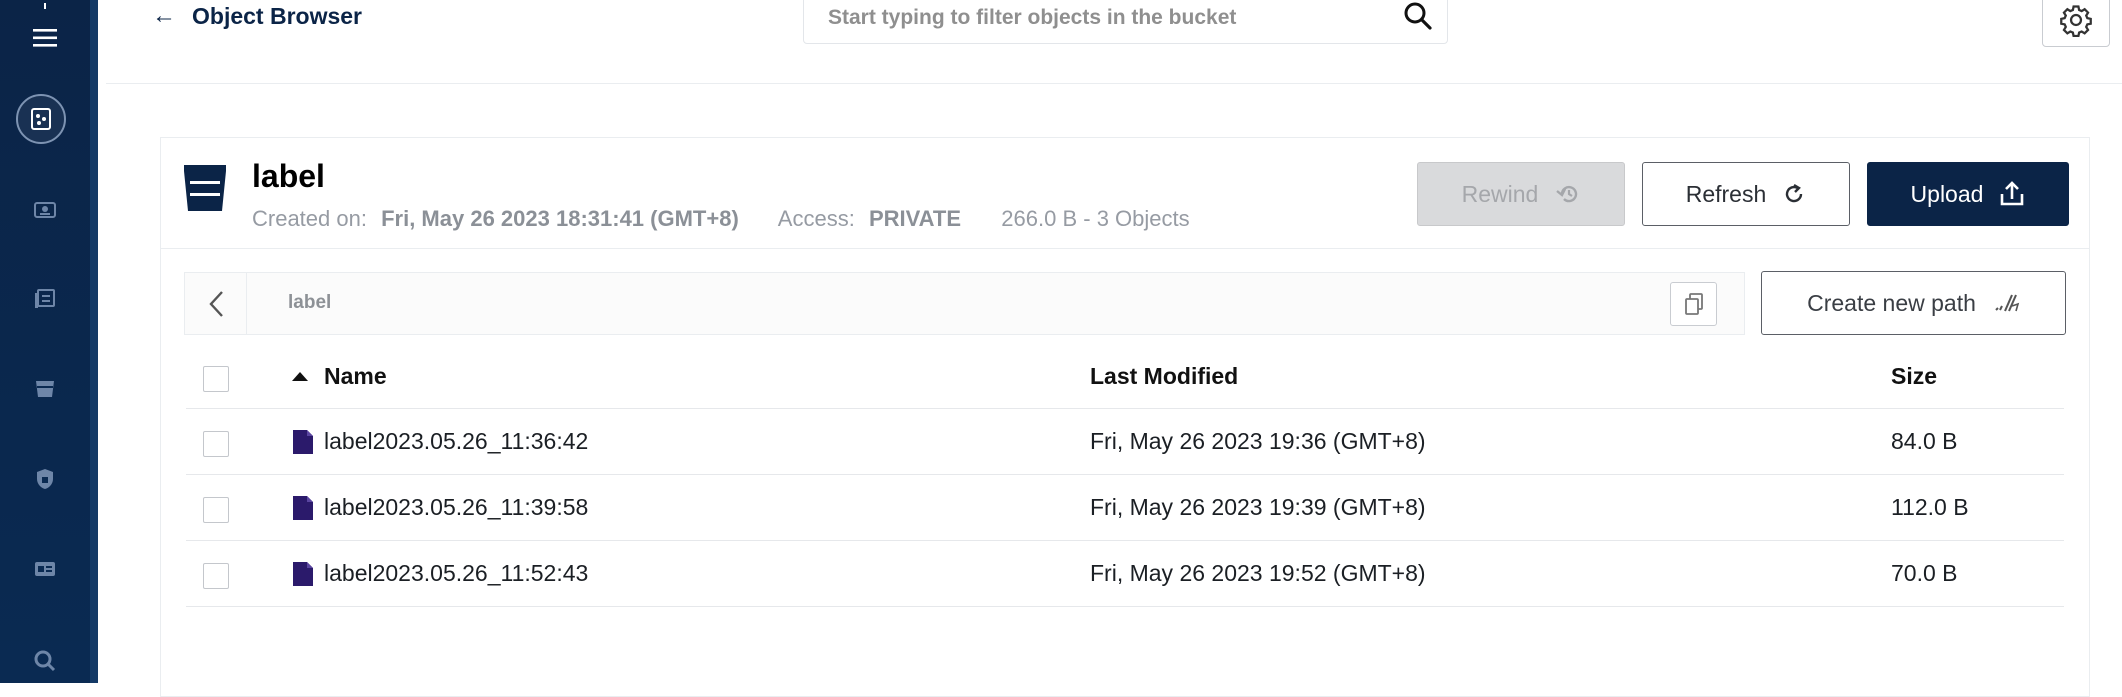 The width and height of the screenshot is (2122, 697). I want to click on sidebar-top-indicator, so click(45, 7).